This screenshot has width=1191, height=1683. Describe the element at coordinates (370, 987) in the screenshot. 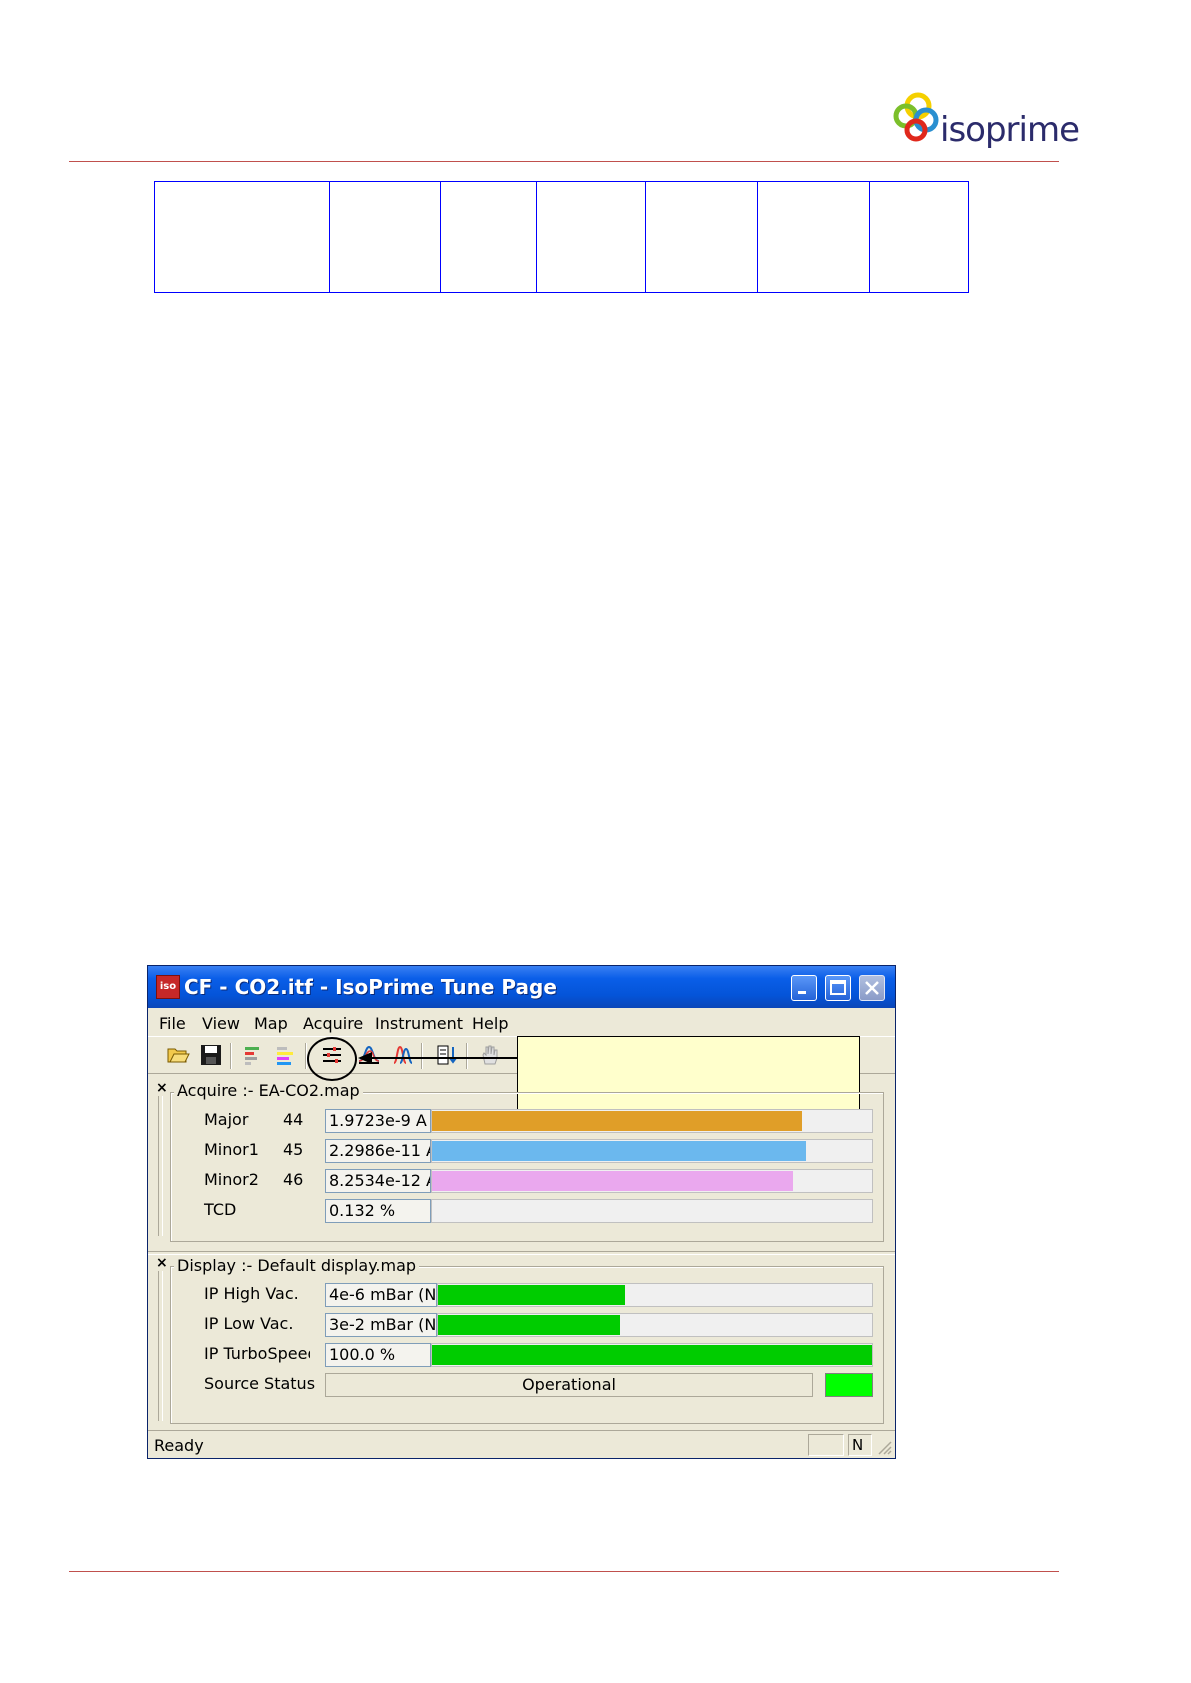

I see `window-title: CF - CO2.itf - IsoPrime Tune Page` at that location.